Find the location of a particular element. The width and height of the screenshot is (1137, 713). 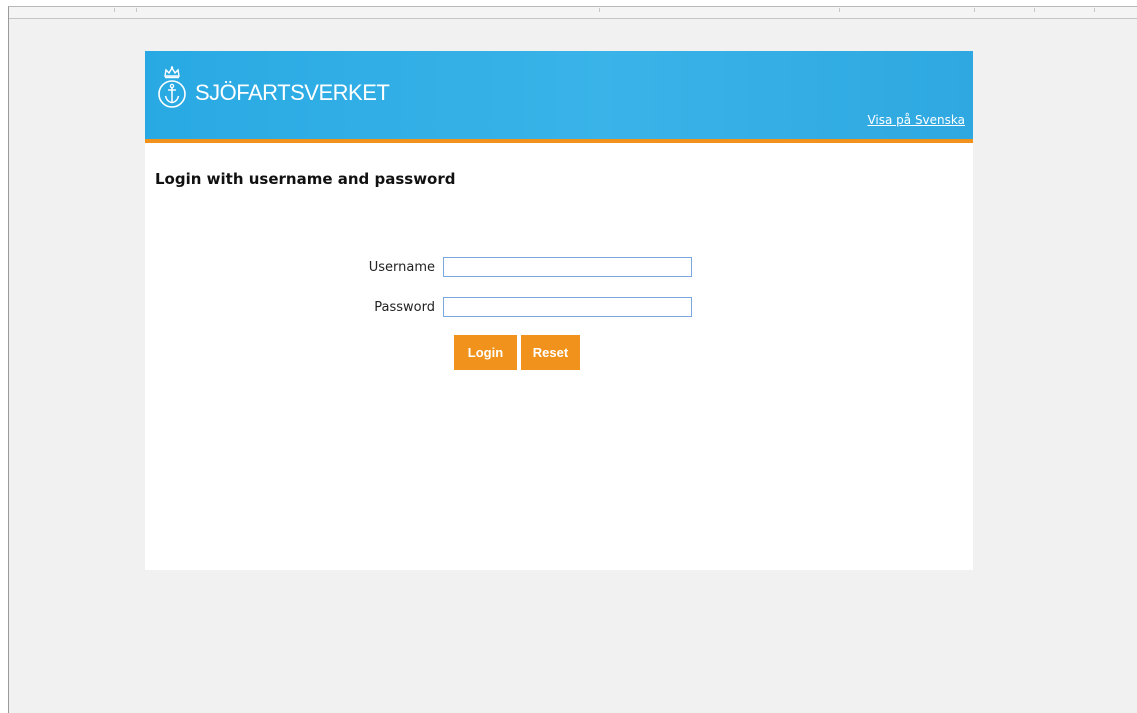

brand-logo: SJÖFARTSVERKET is located at coordinates (272, 88).